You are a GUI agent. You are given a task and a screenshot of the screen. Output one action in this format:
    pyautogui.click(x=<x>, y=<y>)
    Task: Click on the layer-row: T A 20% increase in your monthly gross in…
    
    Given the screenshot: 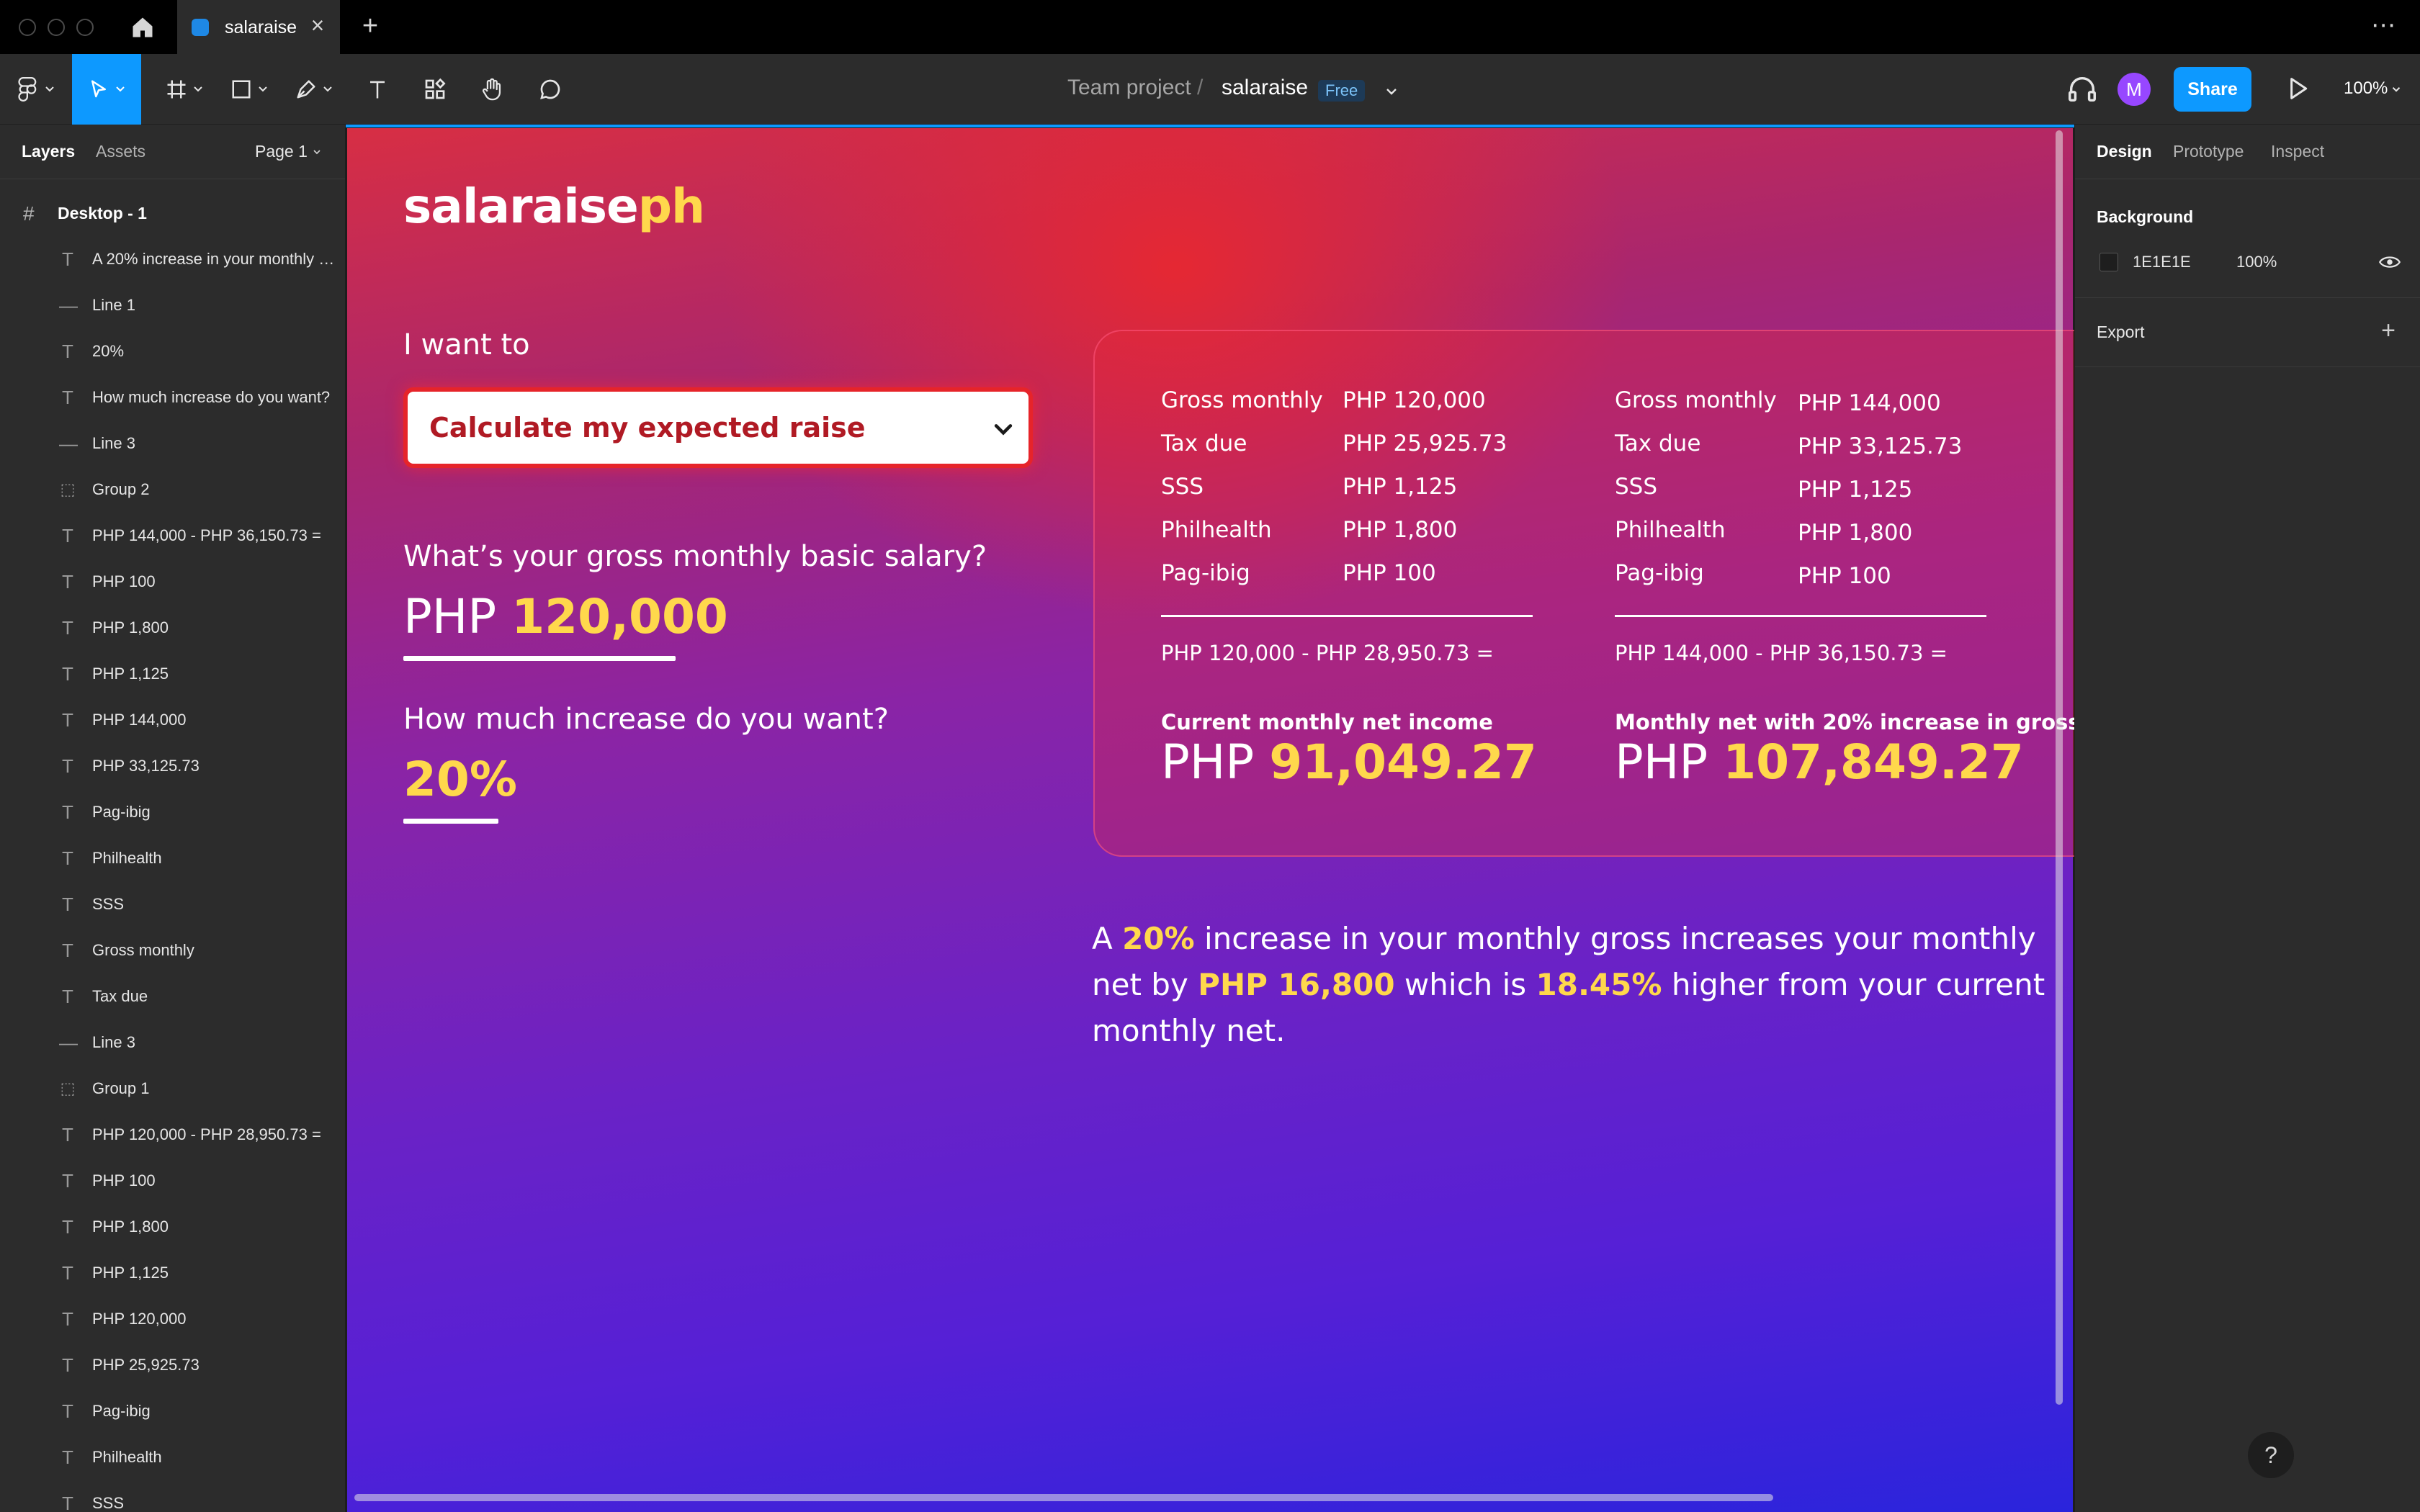 What is the action you would take?
    pyautogui.click(x=172, y=260)
    